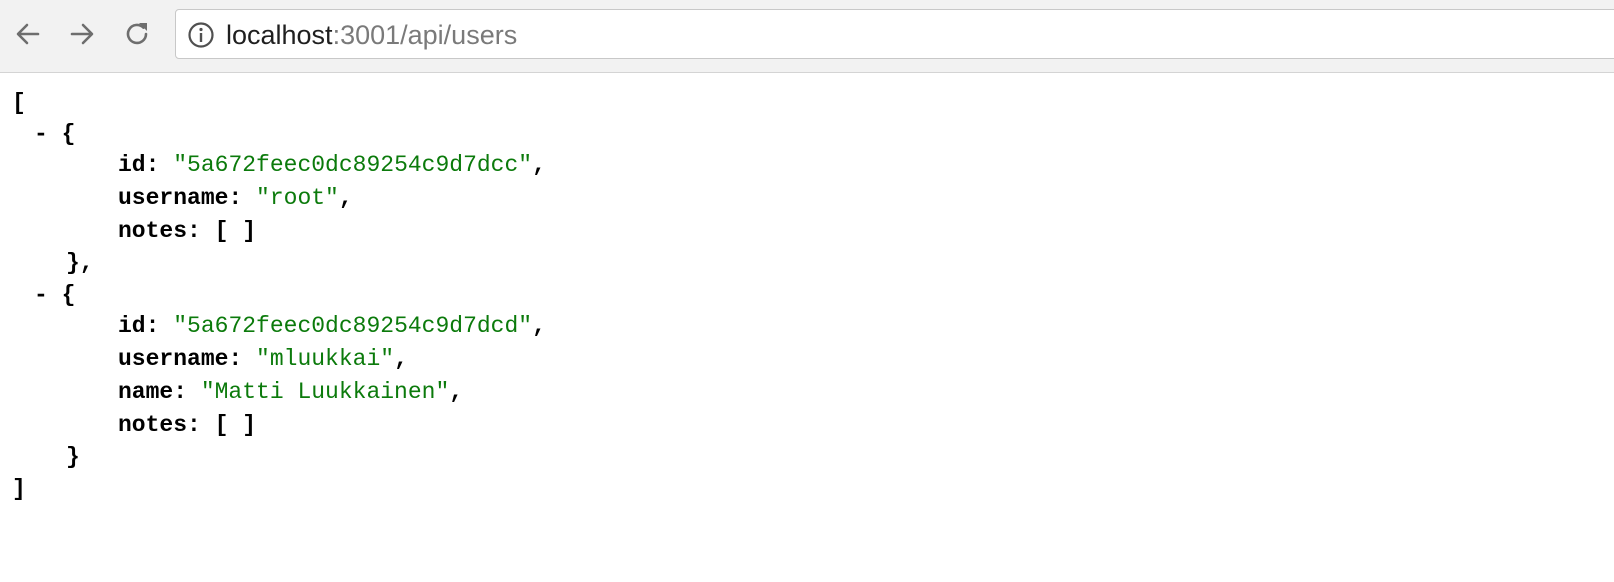 This screenshot has height=582, width=1614. I want to click on object-close-brace: }, so click(73, 457).